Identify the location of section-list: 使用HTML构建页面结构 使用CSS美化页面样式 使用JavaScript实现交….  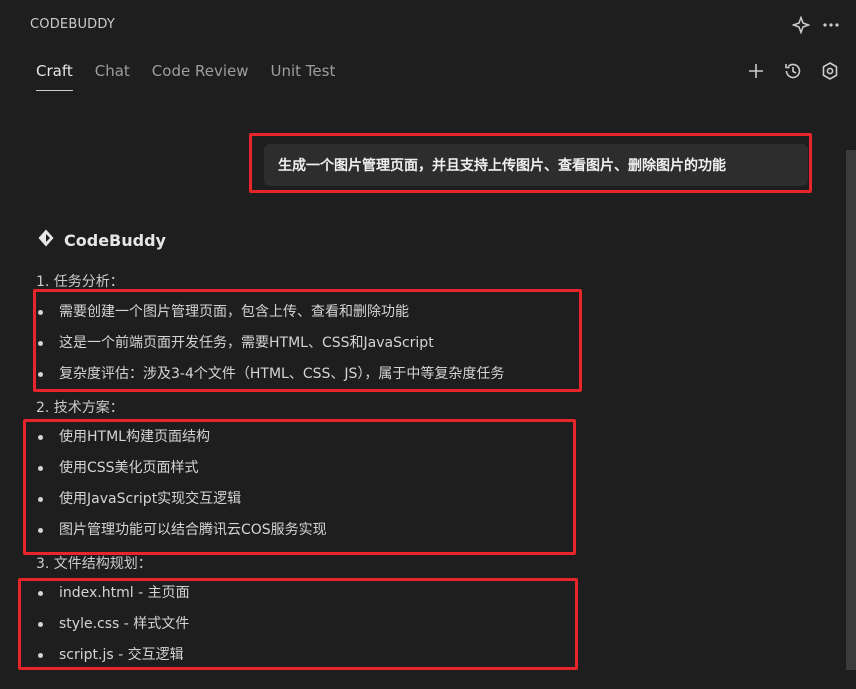
(181, 484).